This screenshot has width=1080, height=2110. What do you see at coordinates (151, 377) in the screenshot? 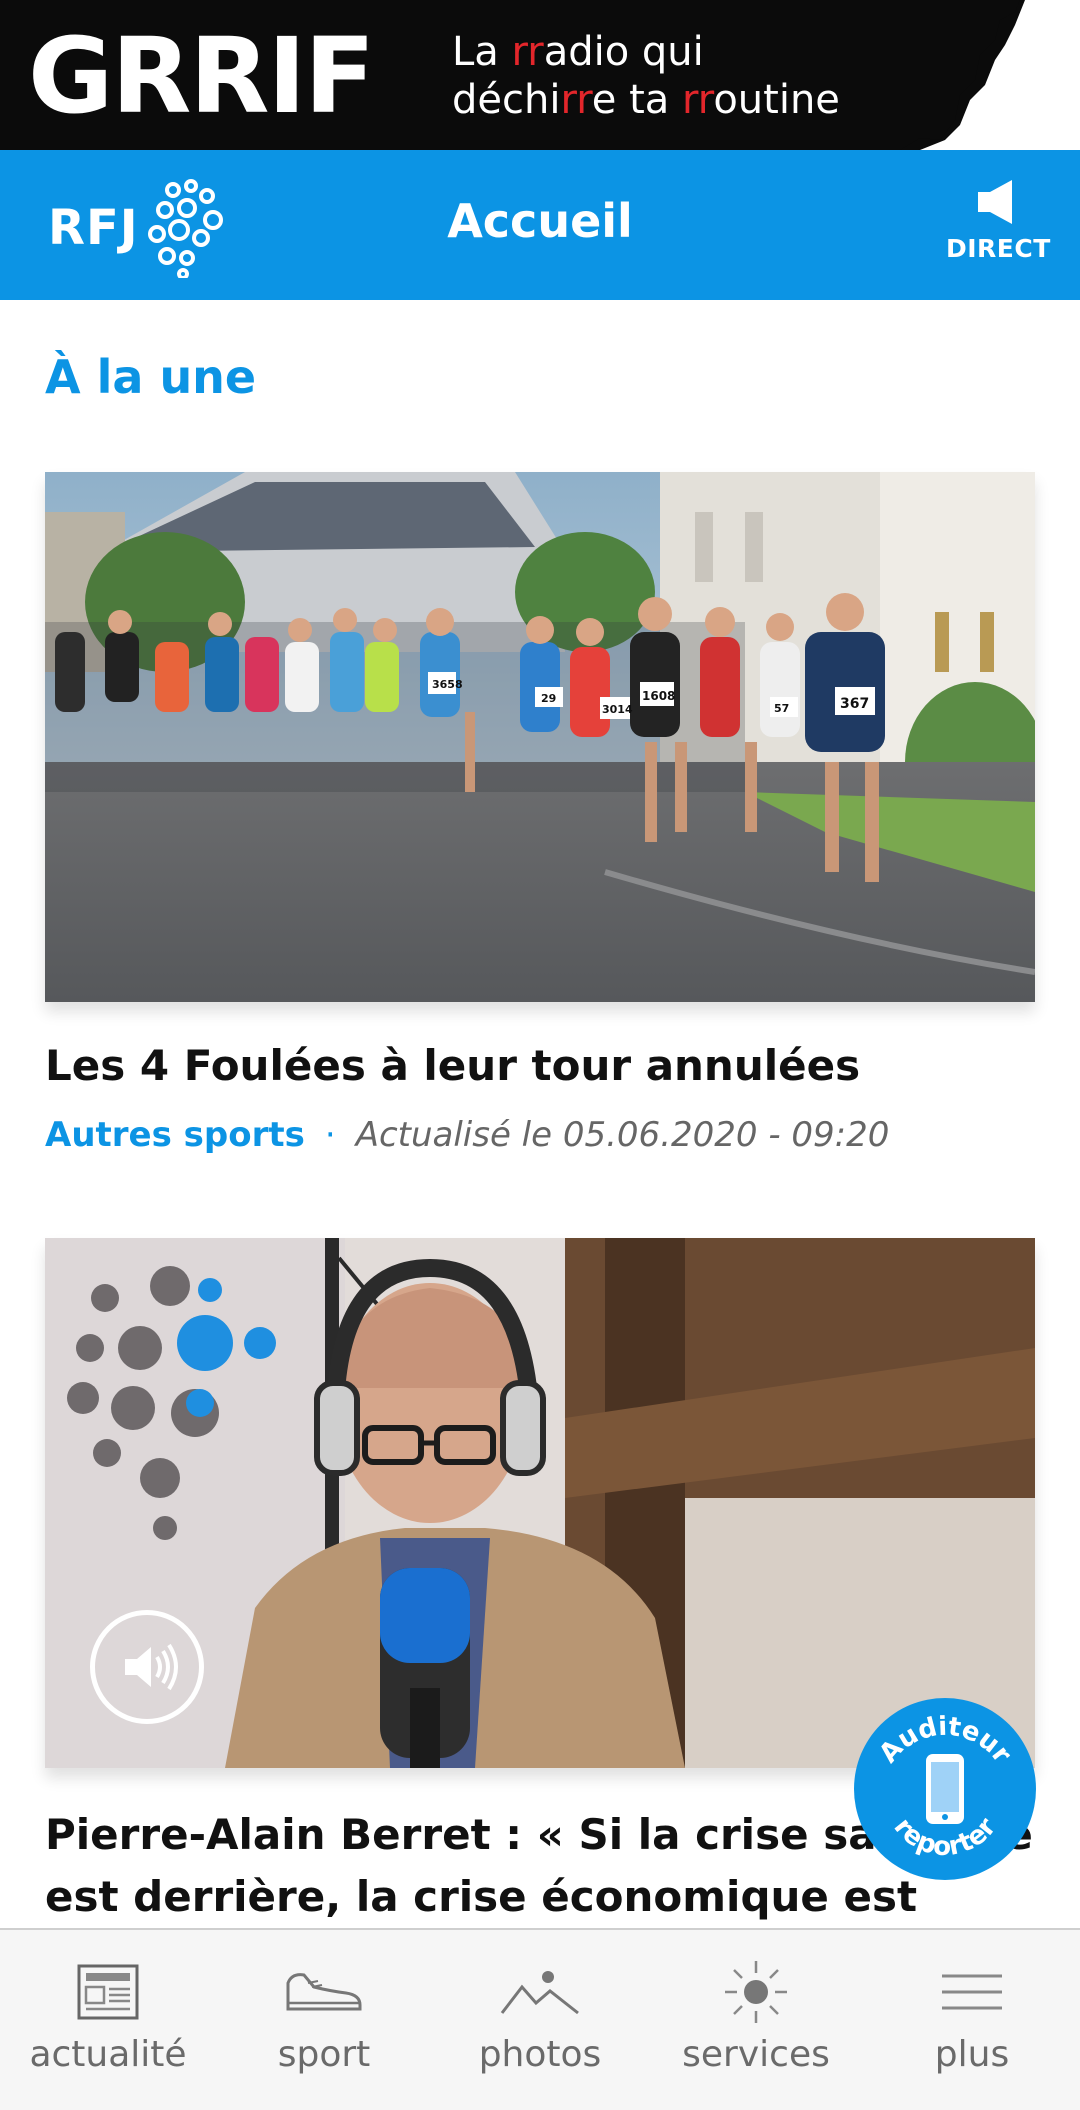
I see `section-title: À la une` at bounding box center [151, 377].